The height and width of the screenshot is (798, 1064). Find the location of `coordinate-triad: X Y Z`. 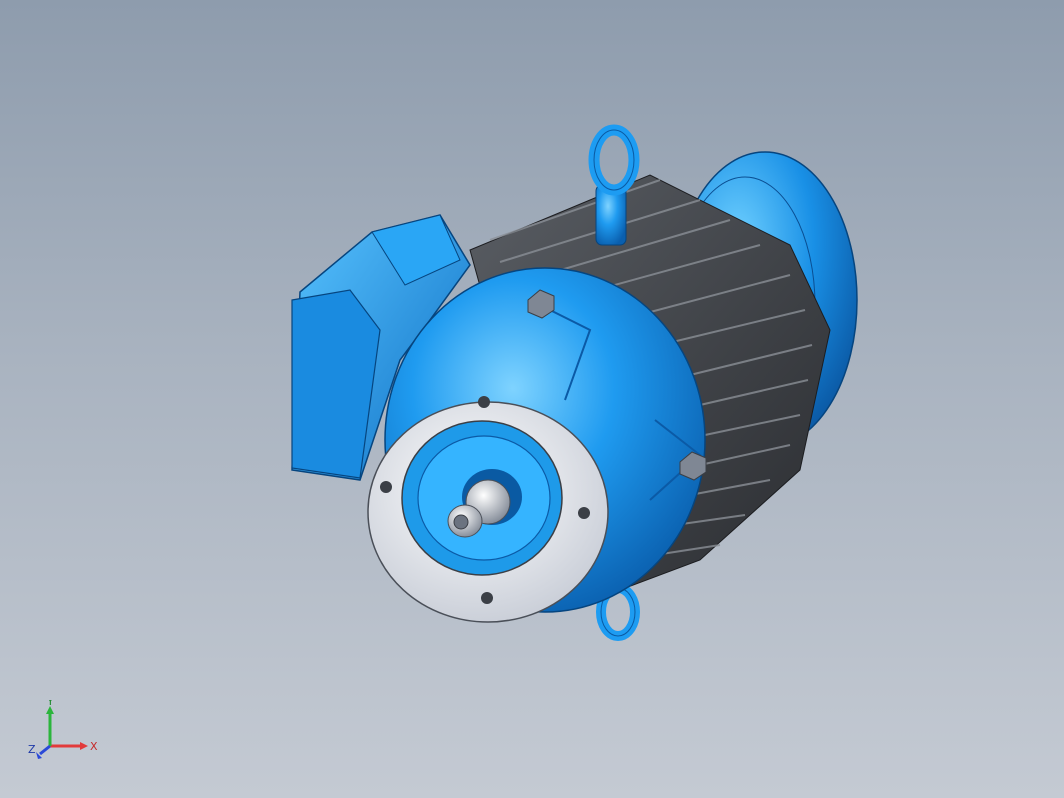

coordinate-triad: X Y Z is located at coordinates (63, 729).